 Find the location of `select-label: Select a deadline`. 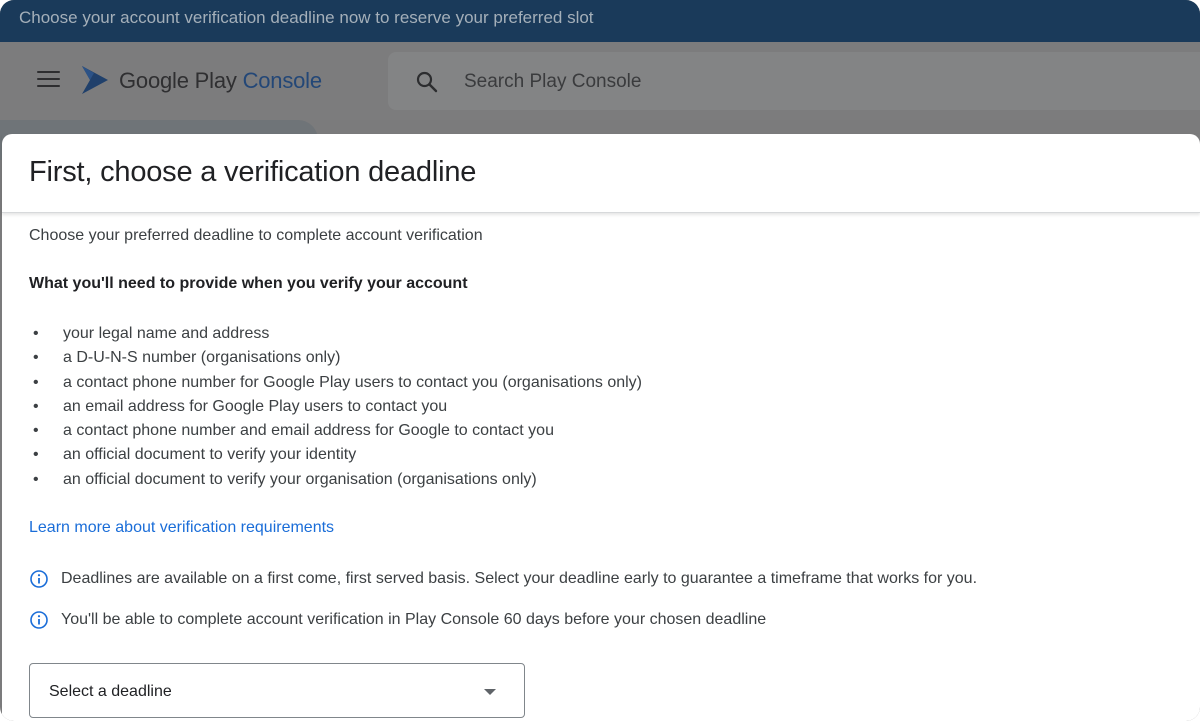

select-label: Select a deadline is located at coordinates (110, 691).